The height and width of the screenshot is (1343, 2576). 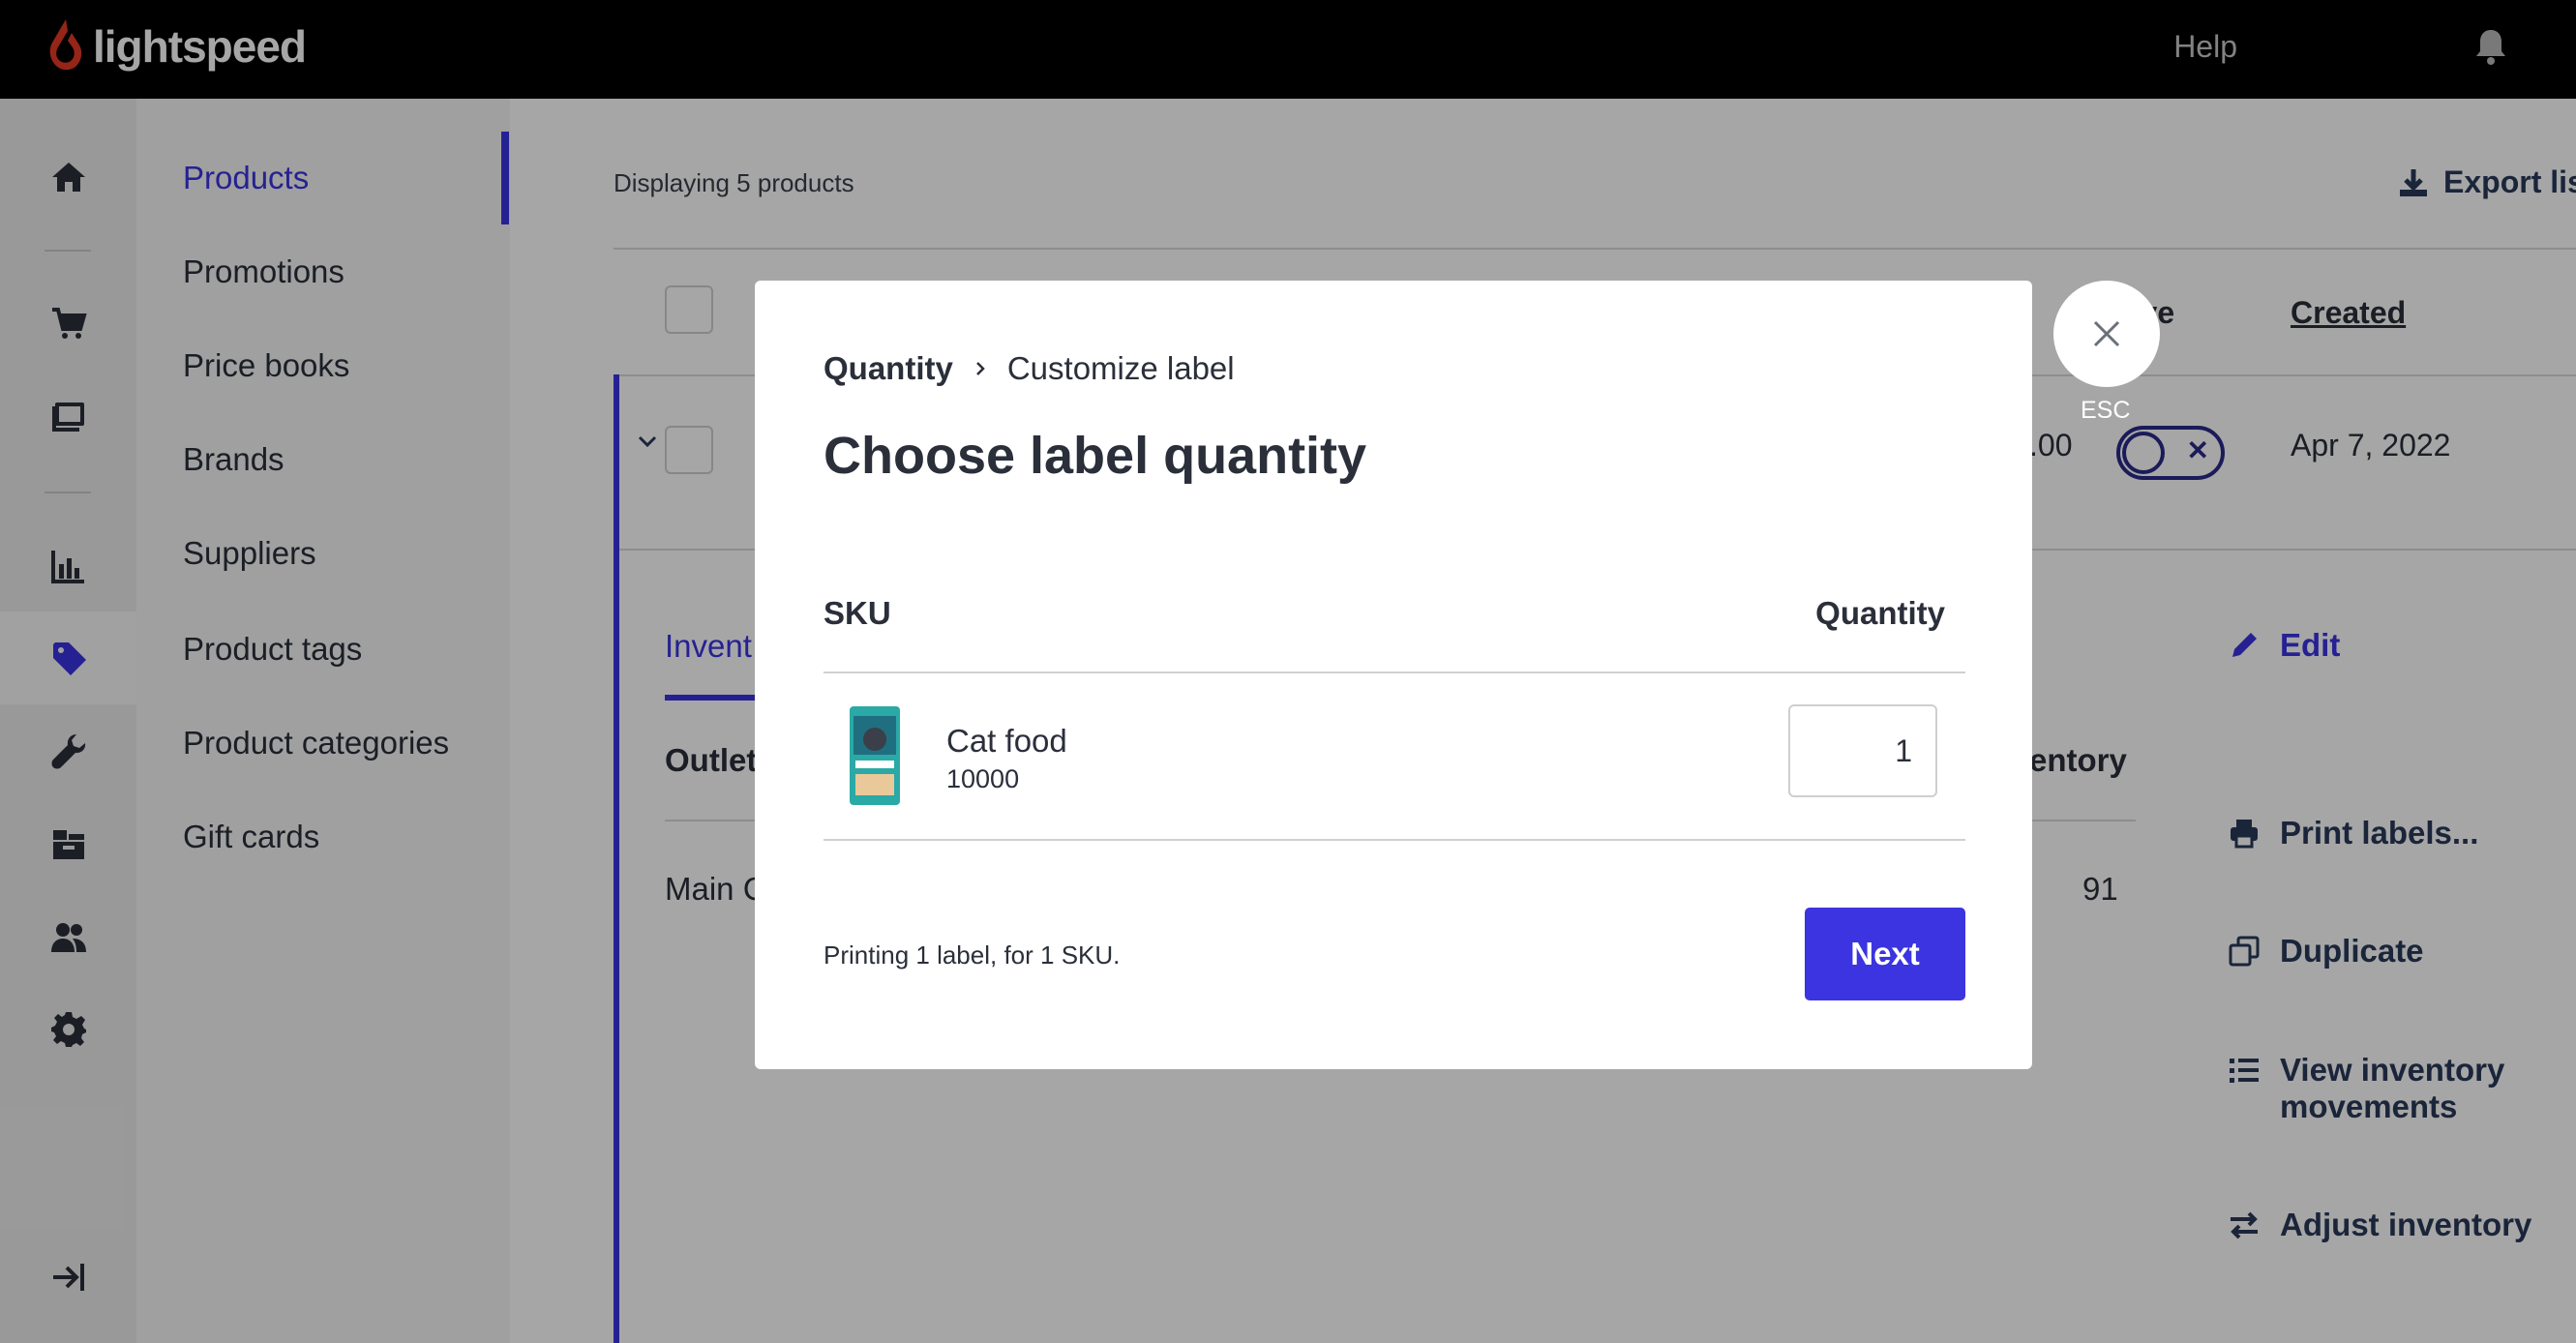 I want to click on breadcrumb: Quantity Customize label, so click(x=1029, y=369).